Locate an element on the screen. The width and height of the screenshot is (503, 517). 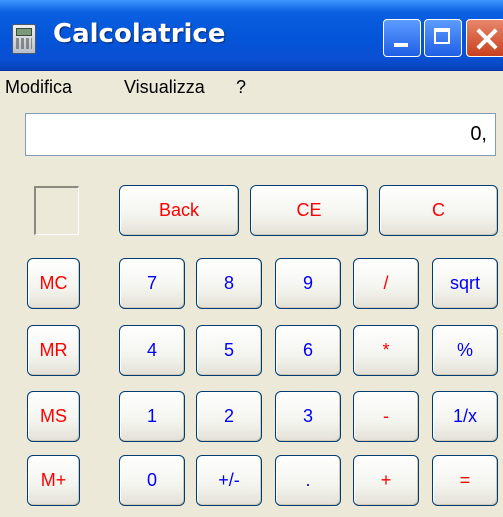
digit-3-button: 3 is located at coordinates (308, 416).